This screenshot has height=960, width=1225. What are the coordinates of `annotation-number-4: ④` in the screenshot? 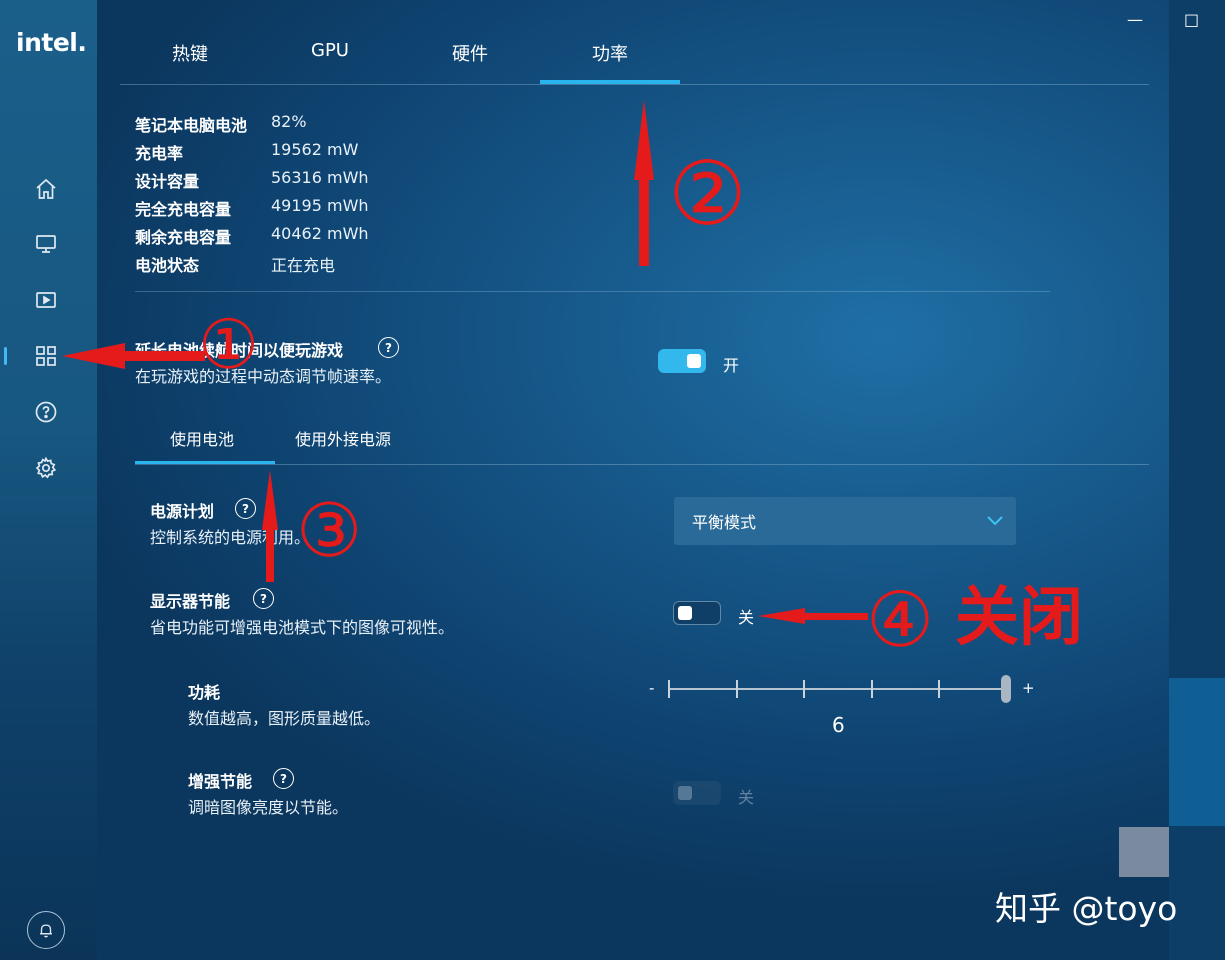 It's located at (900, 619).